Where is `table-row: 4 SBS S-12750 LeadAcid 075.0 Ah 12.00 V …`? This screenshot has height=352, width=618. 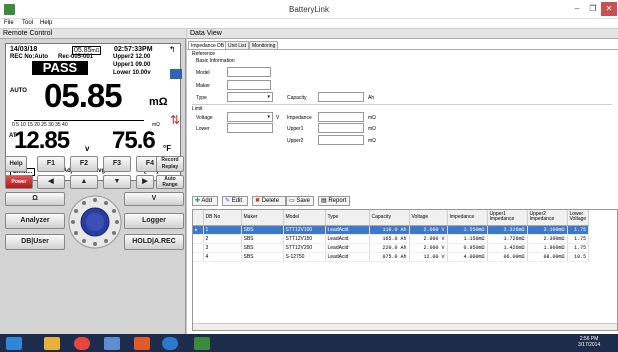
table-row: 4 SBS S-12750 LeadAcid 075.0 Ah 12.00 V … is located at coordinates (391, 257).